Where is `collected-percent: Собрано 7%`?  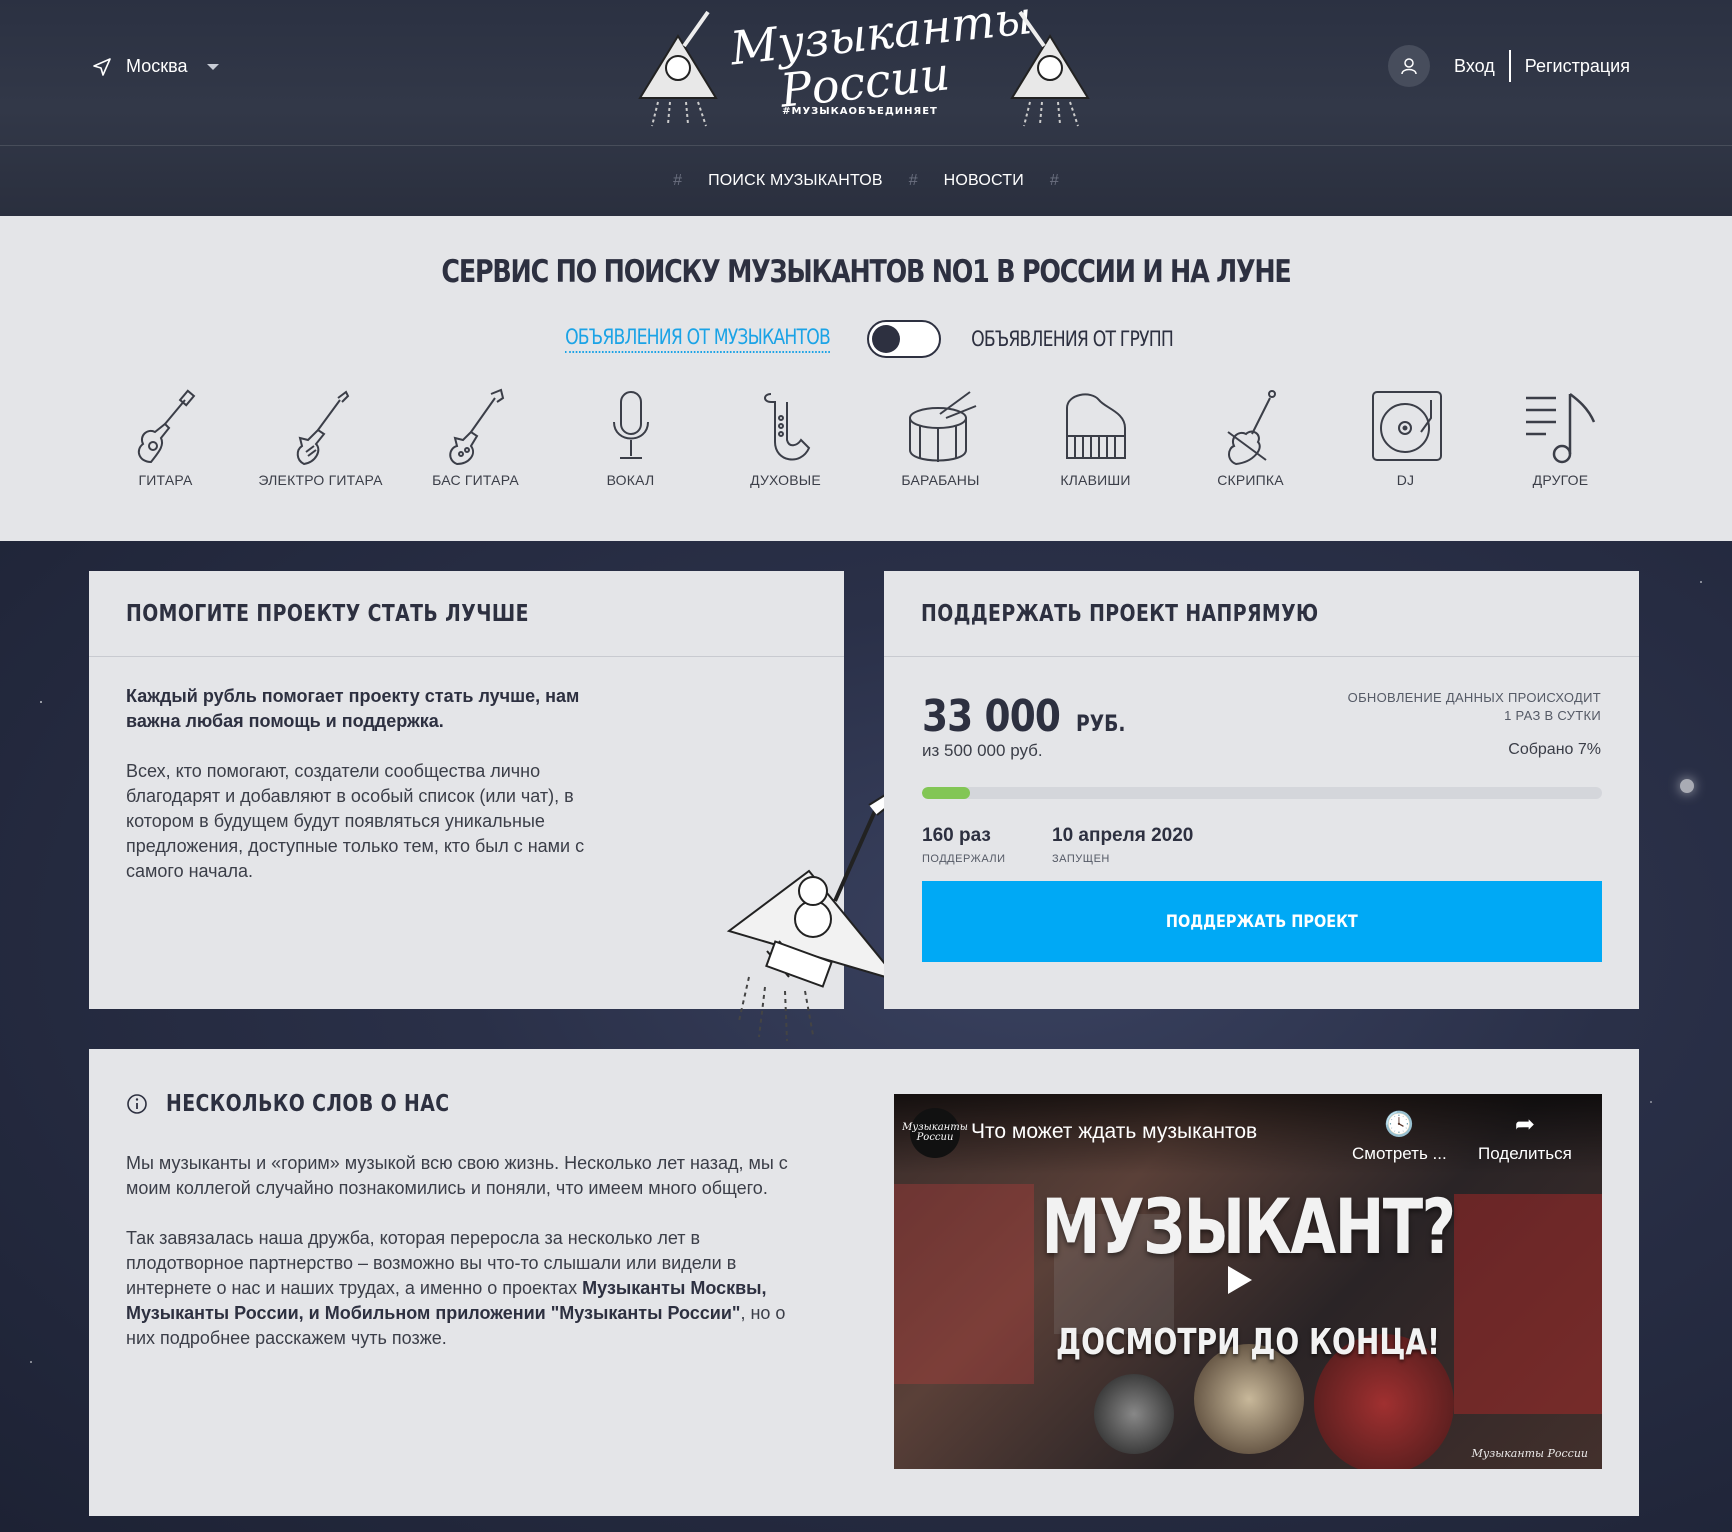
collected-percent: Собрано 7% is located at coordinates (1554, 749).